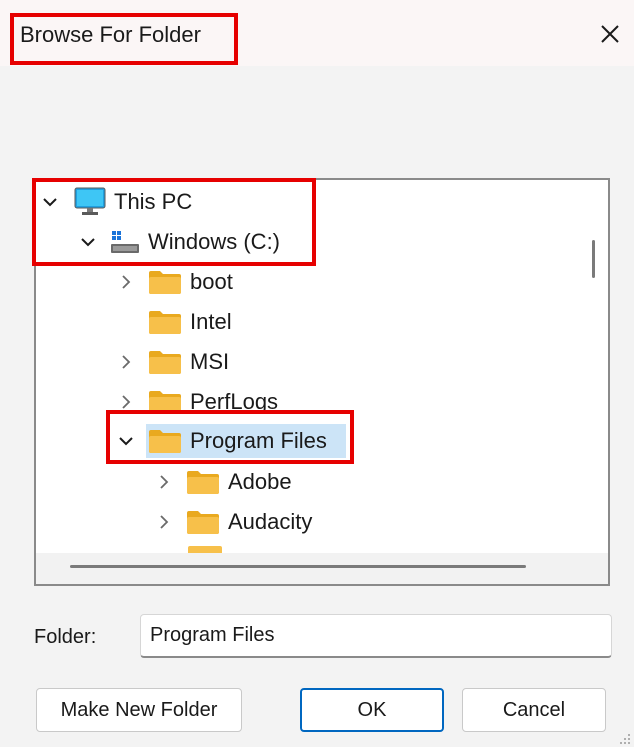 This screenshot has height=747, width=634. I want to click on tree-node-label: This PC, so click(153, 201).